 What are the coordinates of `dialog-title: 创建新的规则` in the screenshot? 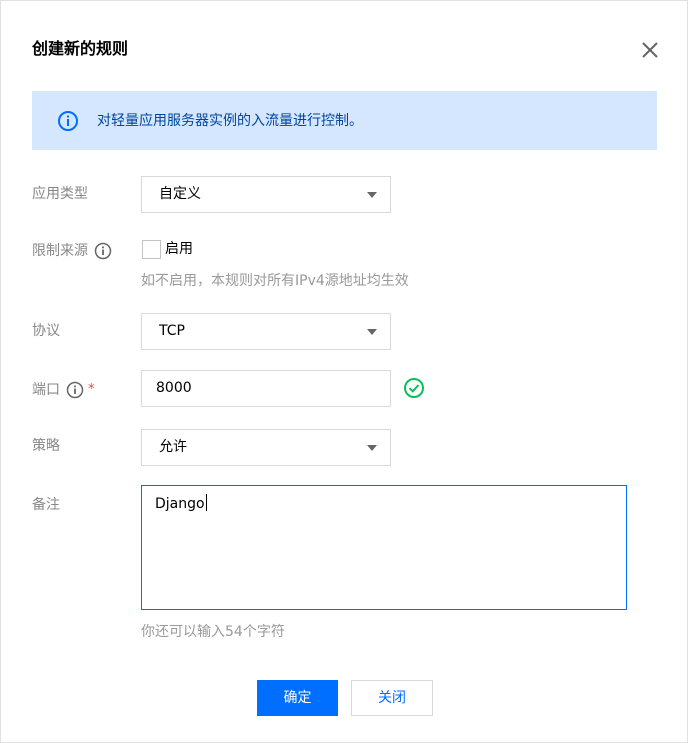 It's located at (80, 48).